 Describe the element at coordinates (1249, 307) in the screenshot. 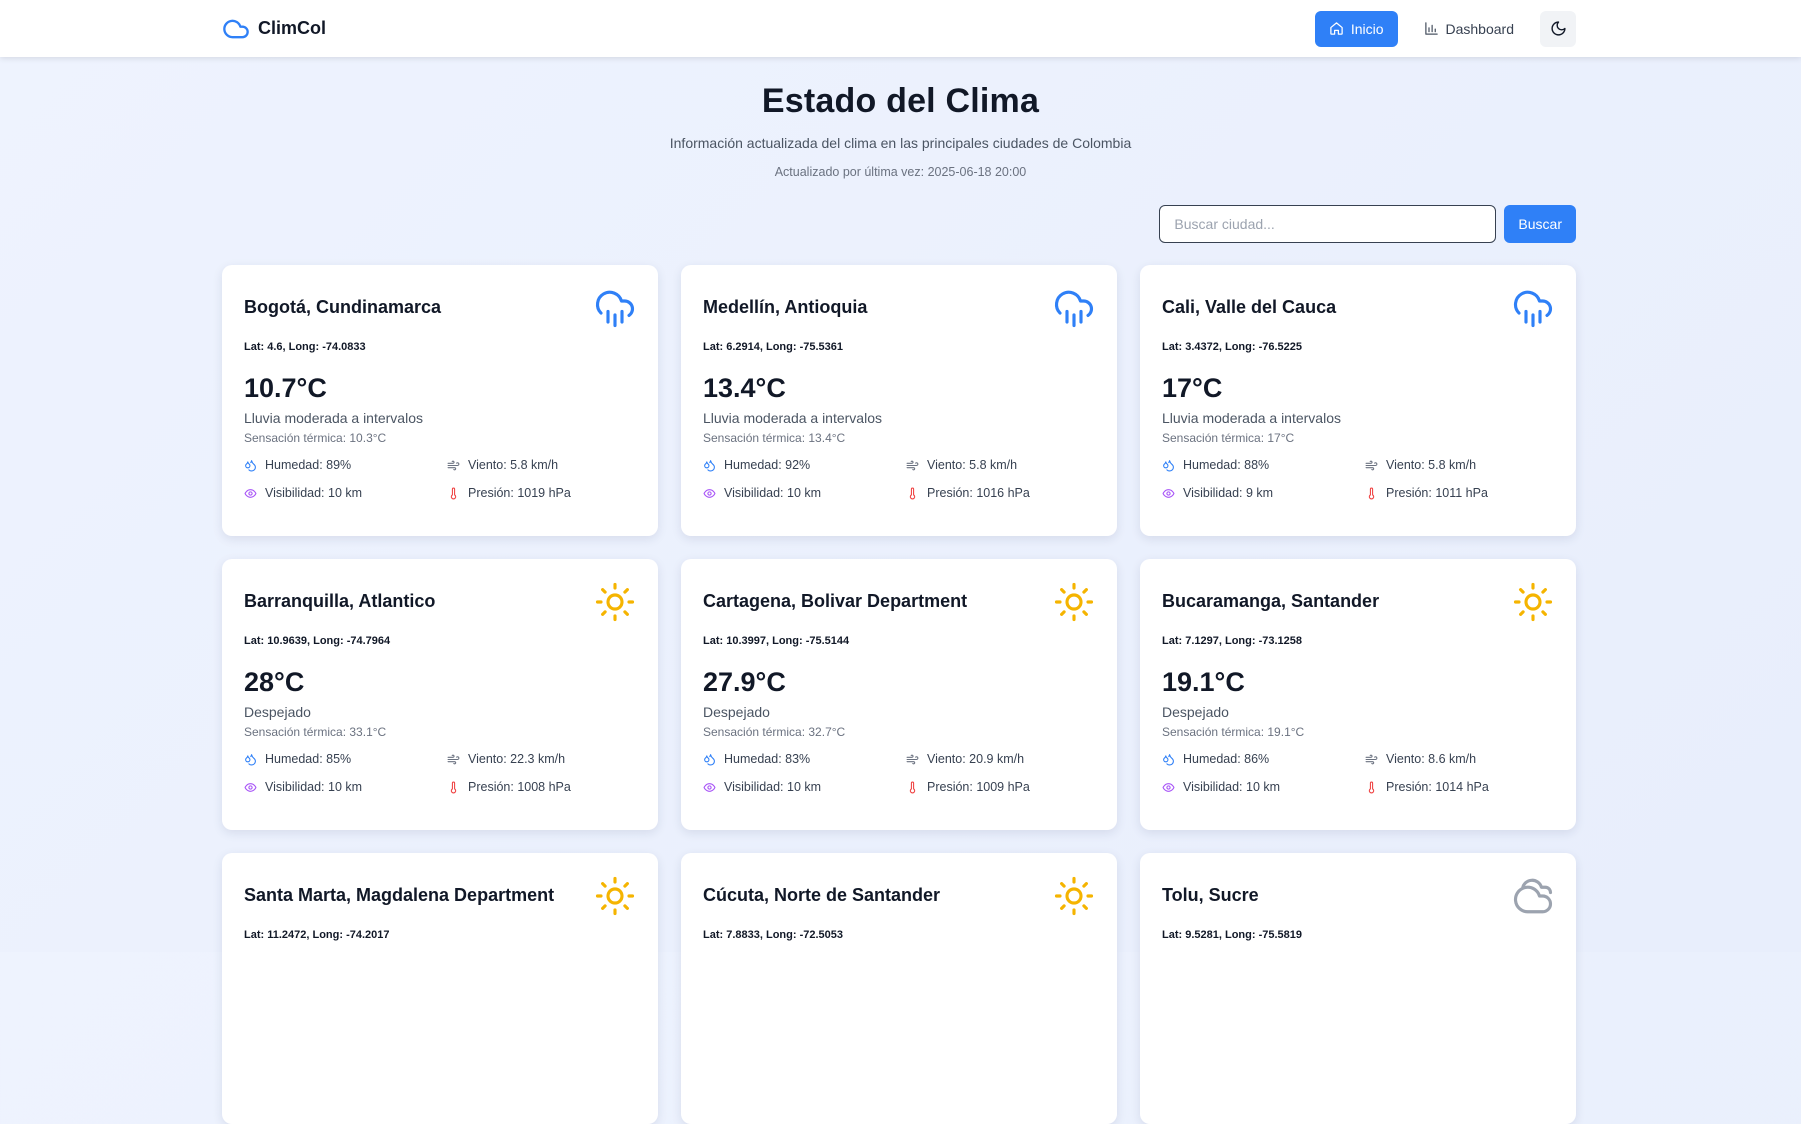

I see `city-name: Cali, Valle del Cauca` at that location.